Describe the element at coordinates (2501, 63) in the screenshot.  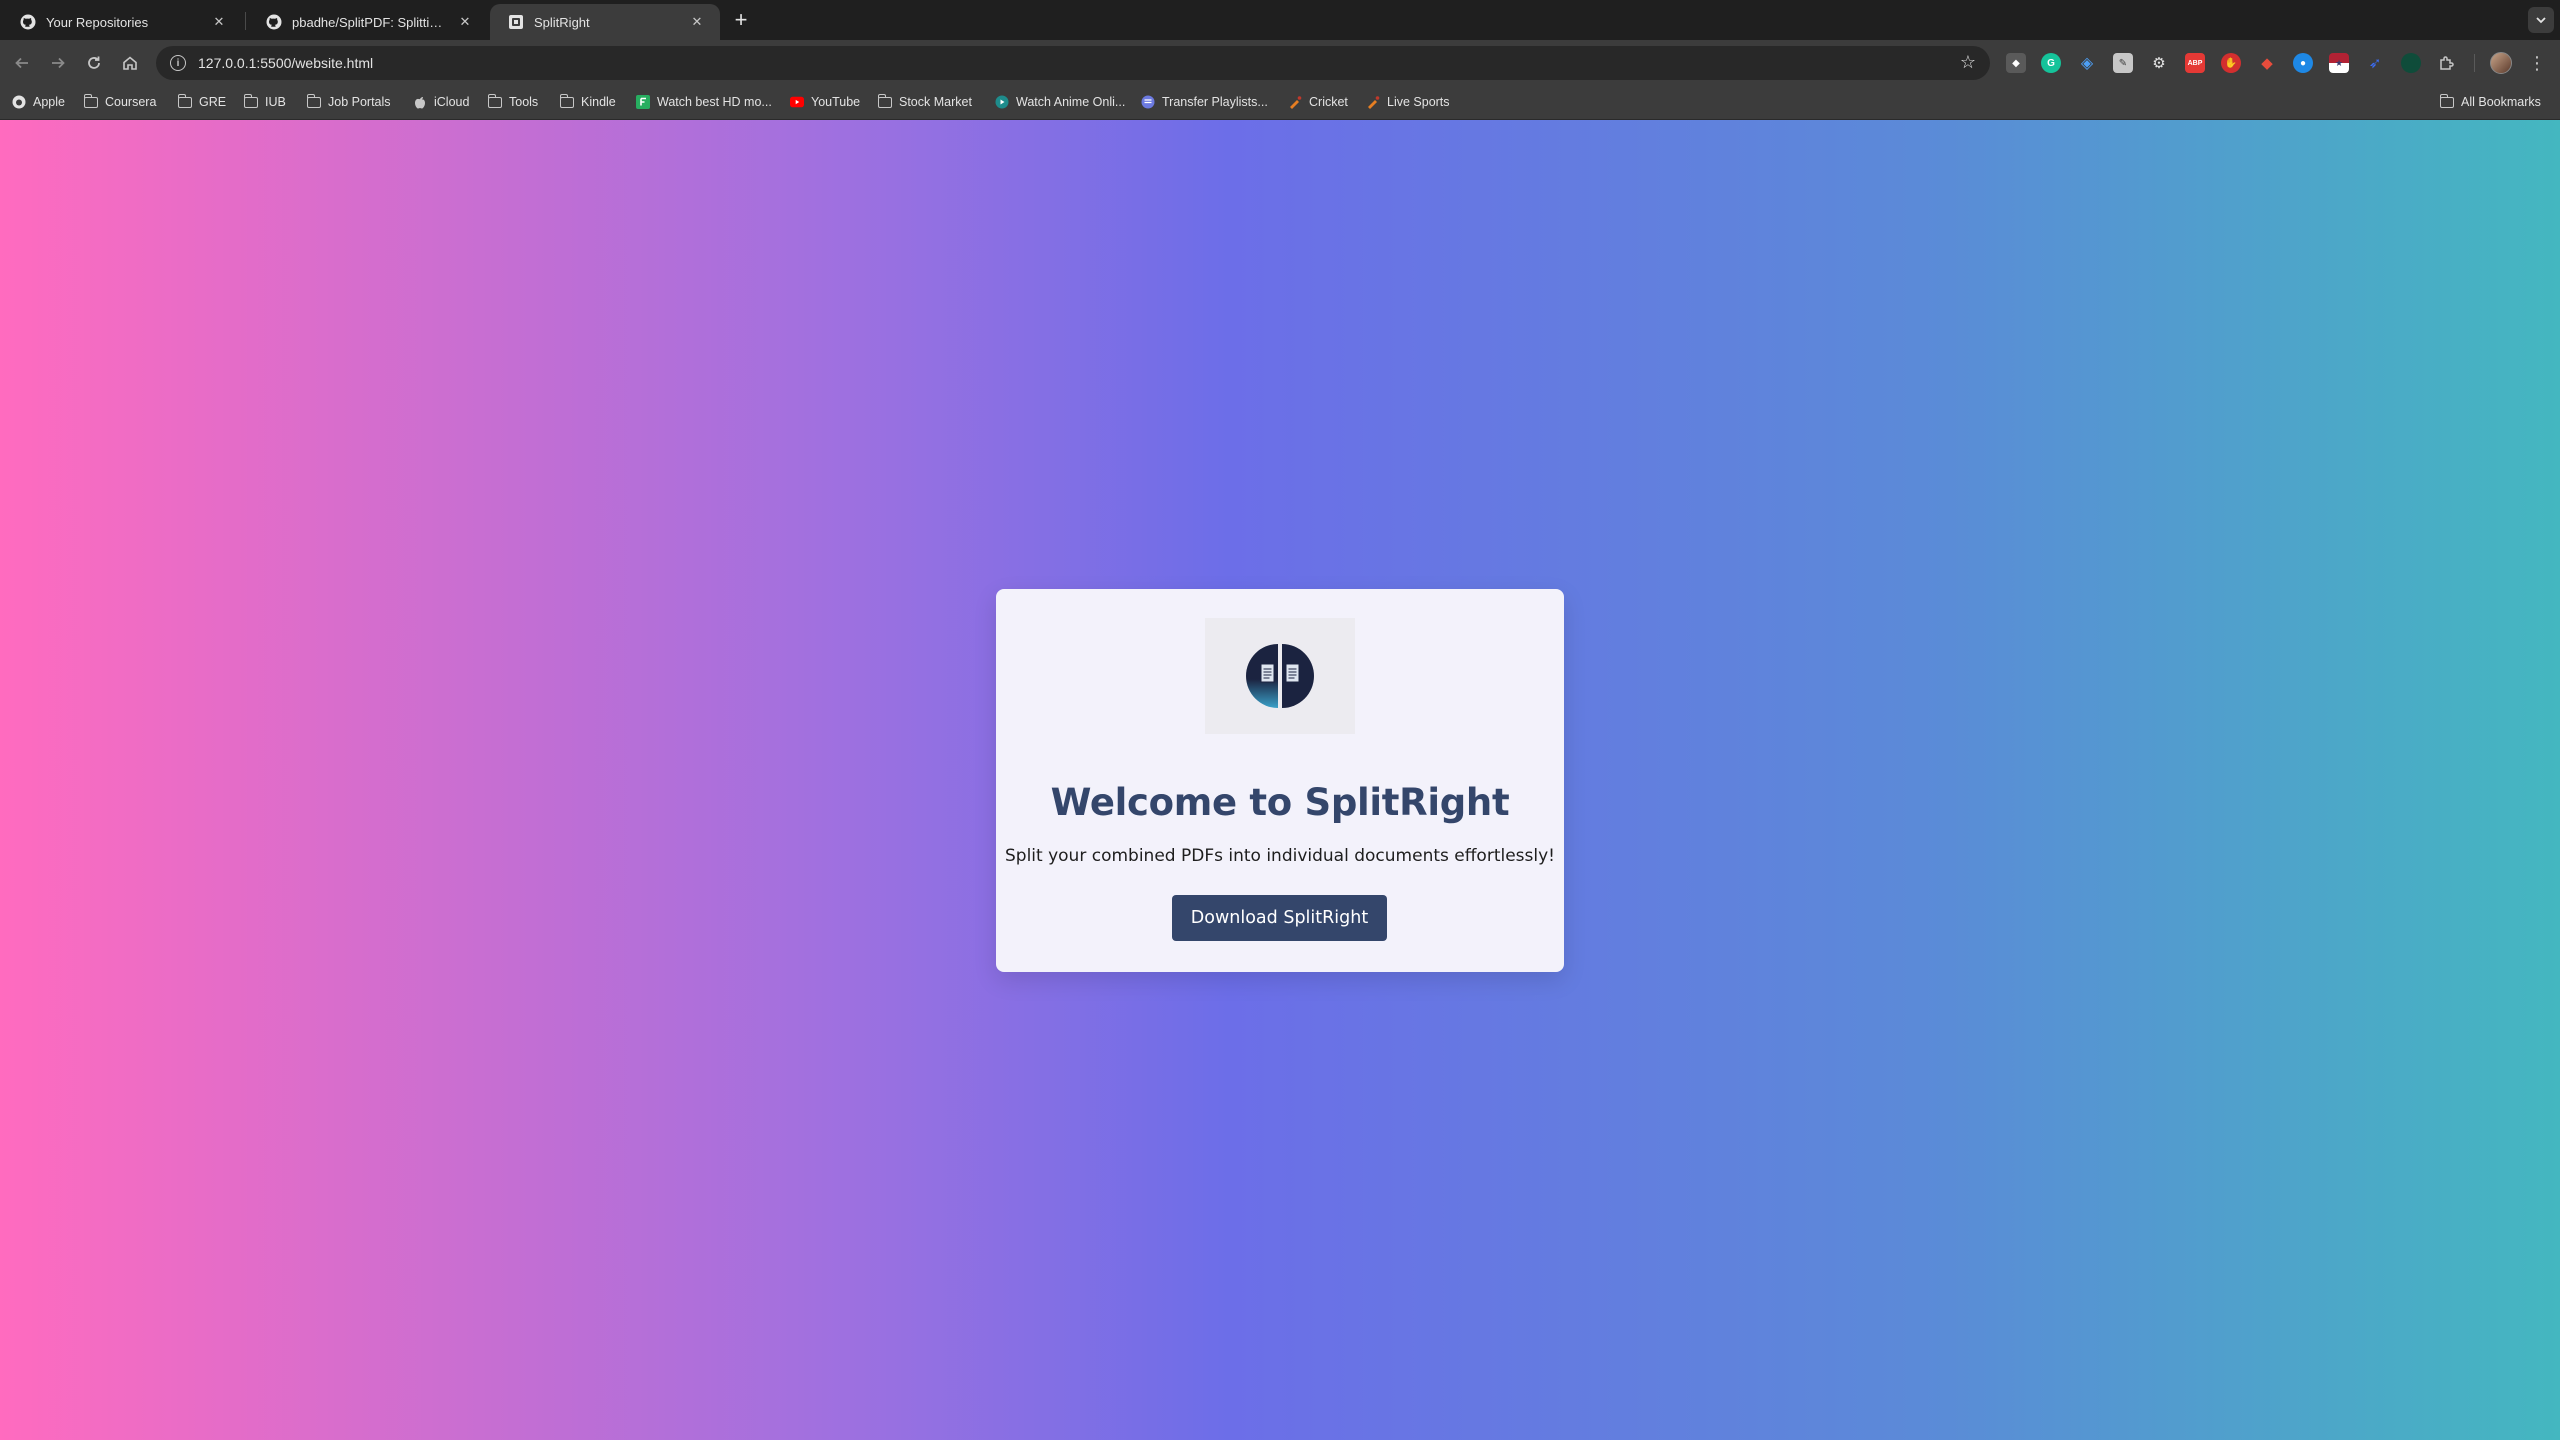
I see `profile-avatar` at that location.